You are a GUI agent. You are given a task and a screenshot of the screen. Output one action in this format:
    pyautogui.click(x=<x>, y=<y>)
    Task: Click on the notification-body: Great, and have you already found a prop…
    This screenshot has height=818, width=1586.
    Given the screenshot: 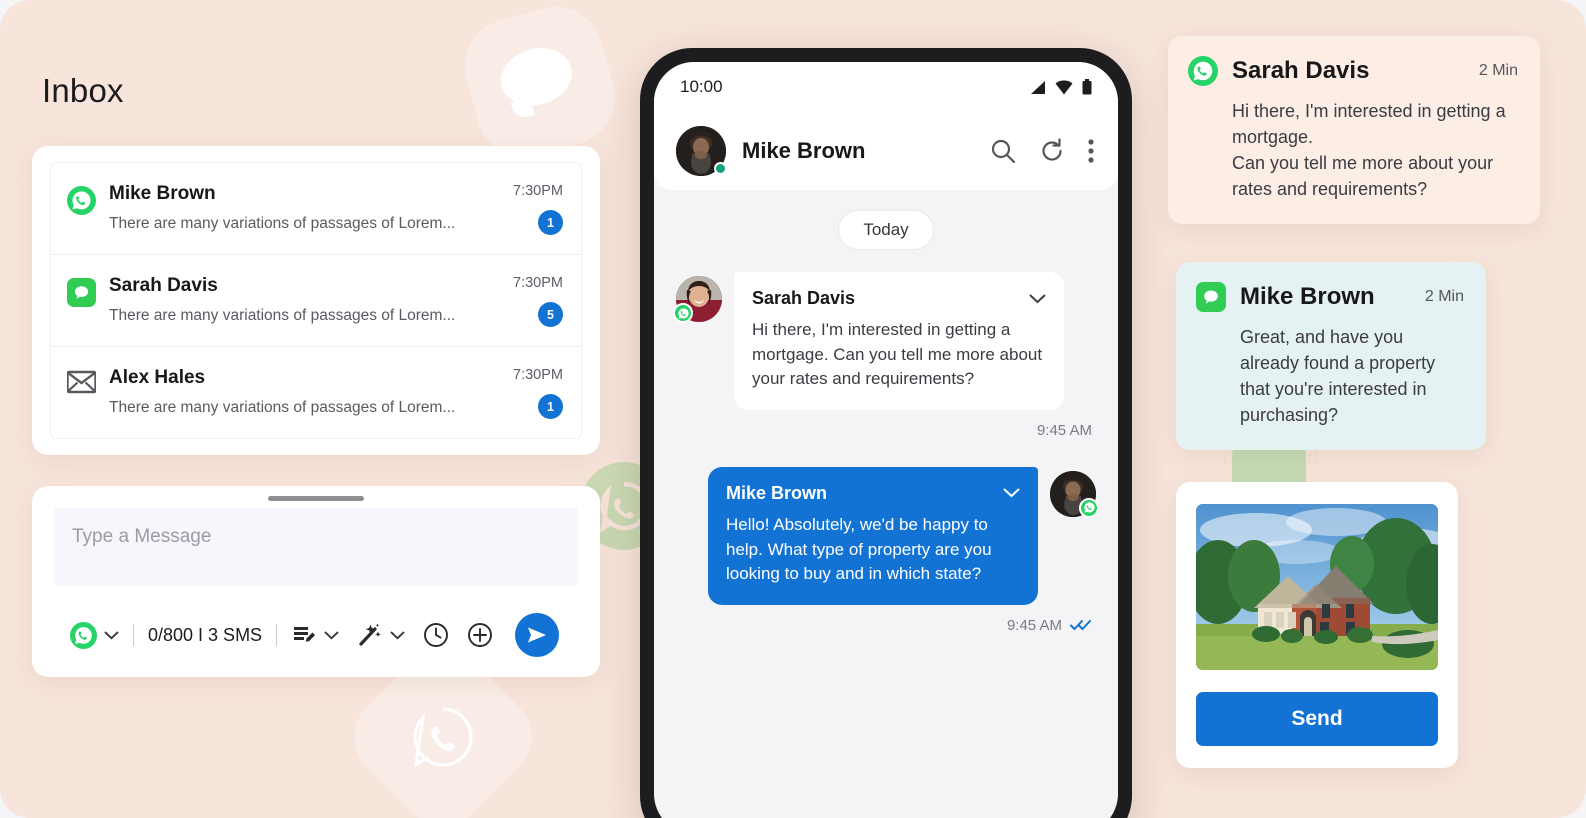 What is the action you would take?
    pyautogui.click(x=1338, y=376)
    